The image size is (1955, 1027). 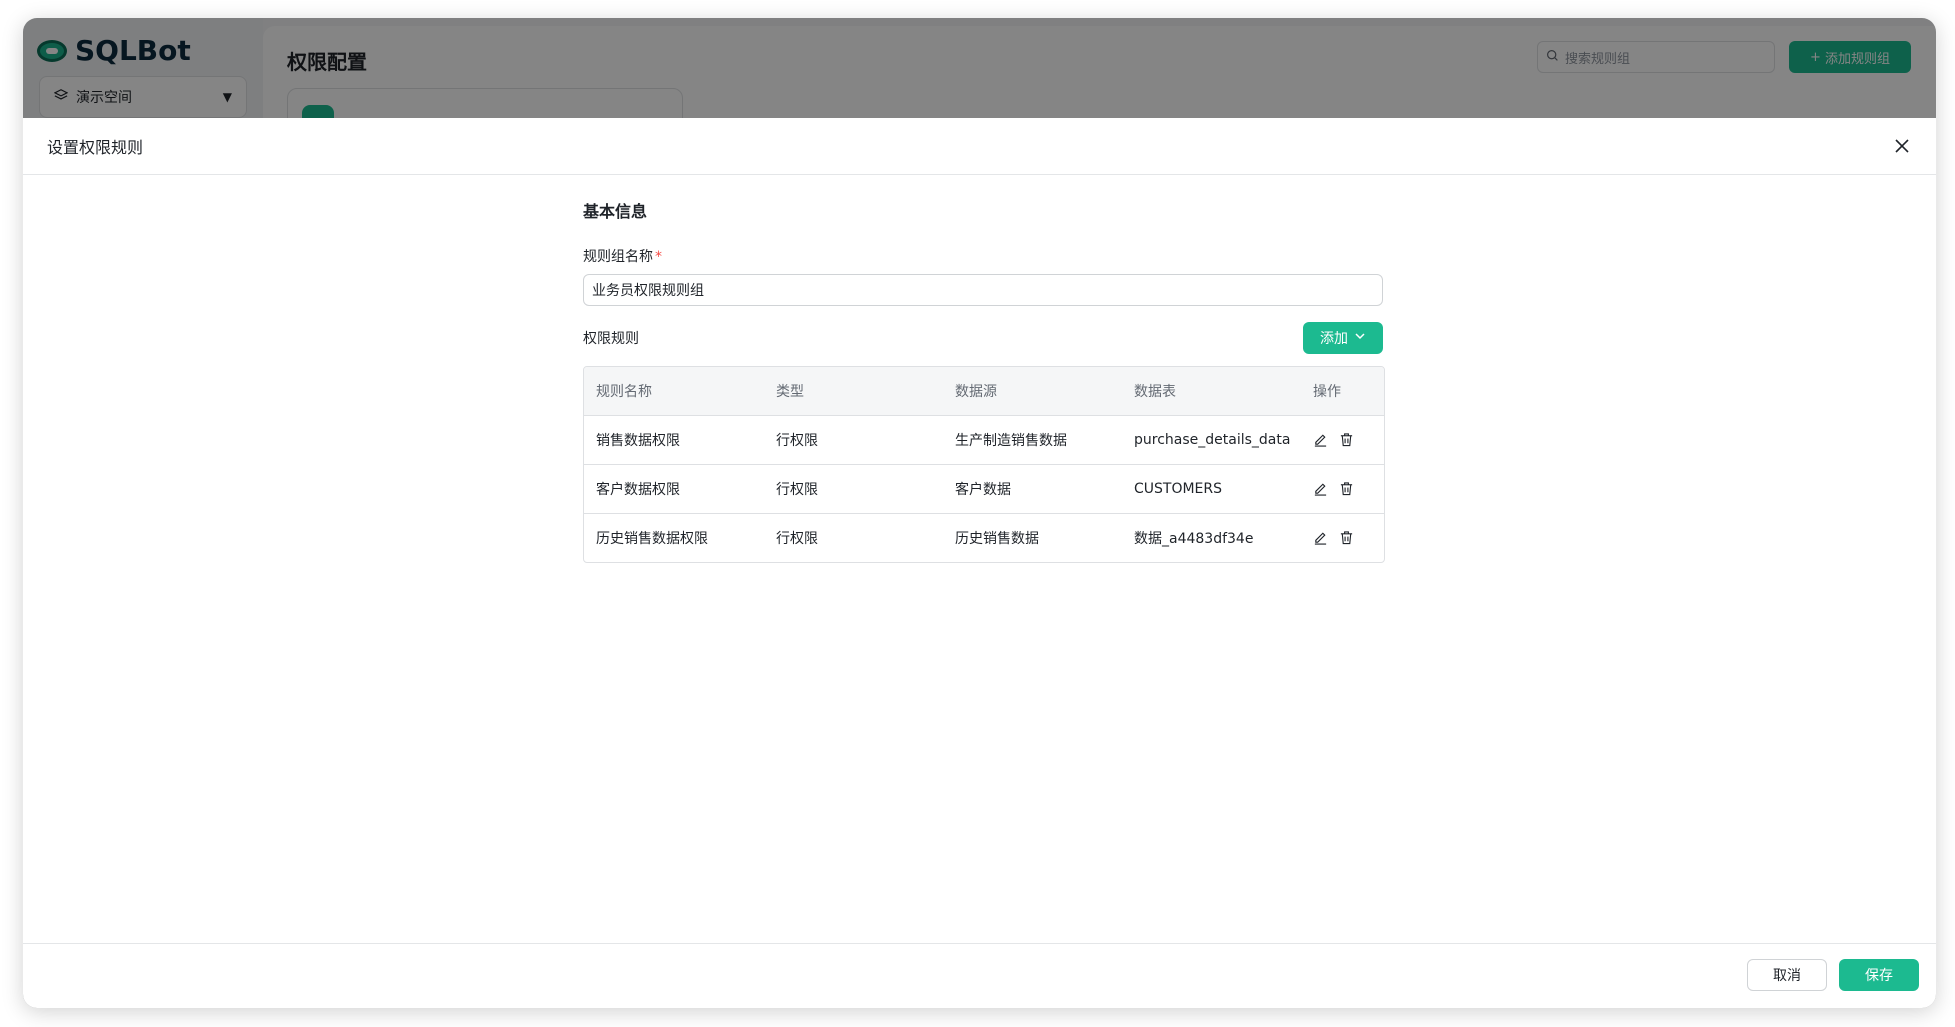 I want to click on add-rule-button: 添加, so click(x=1343, y=338).